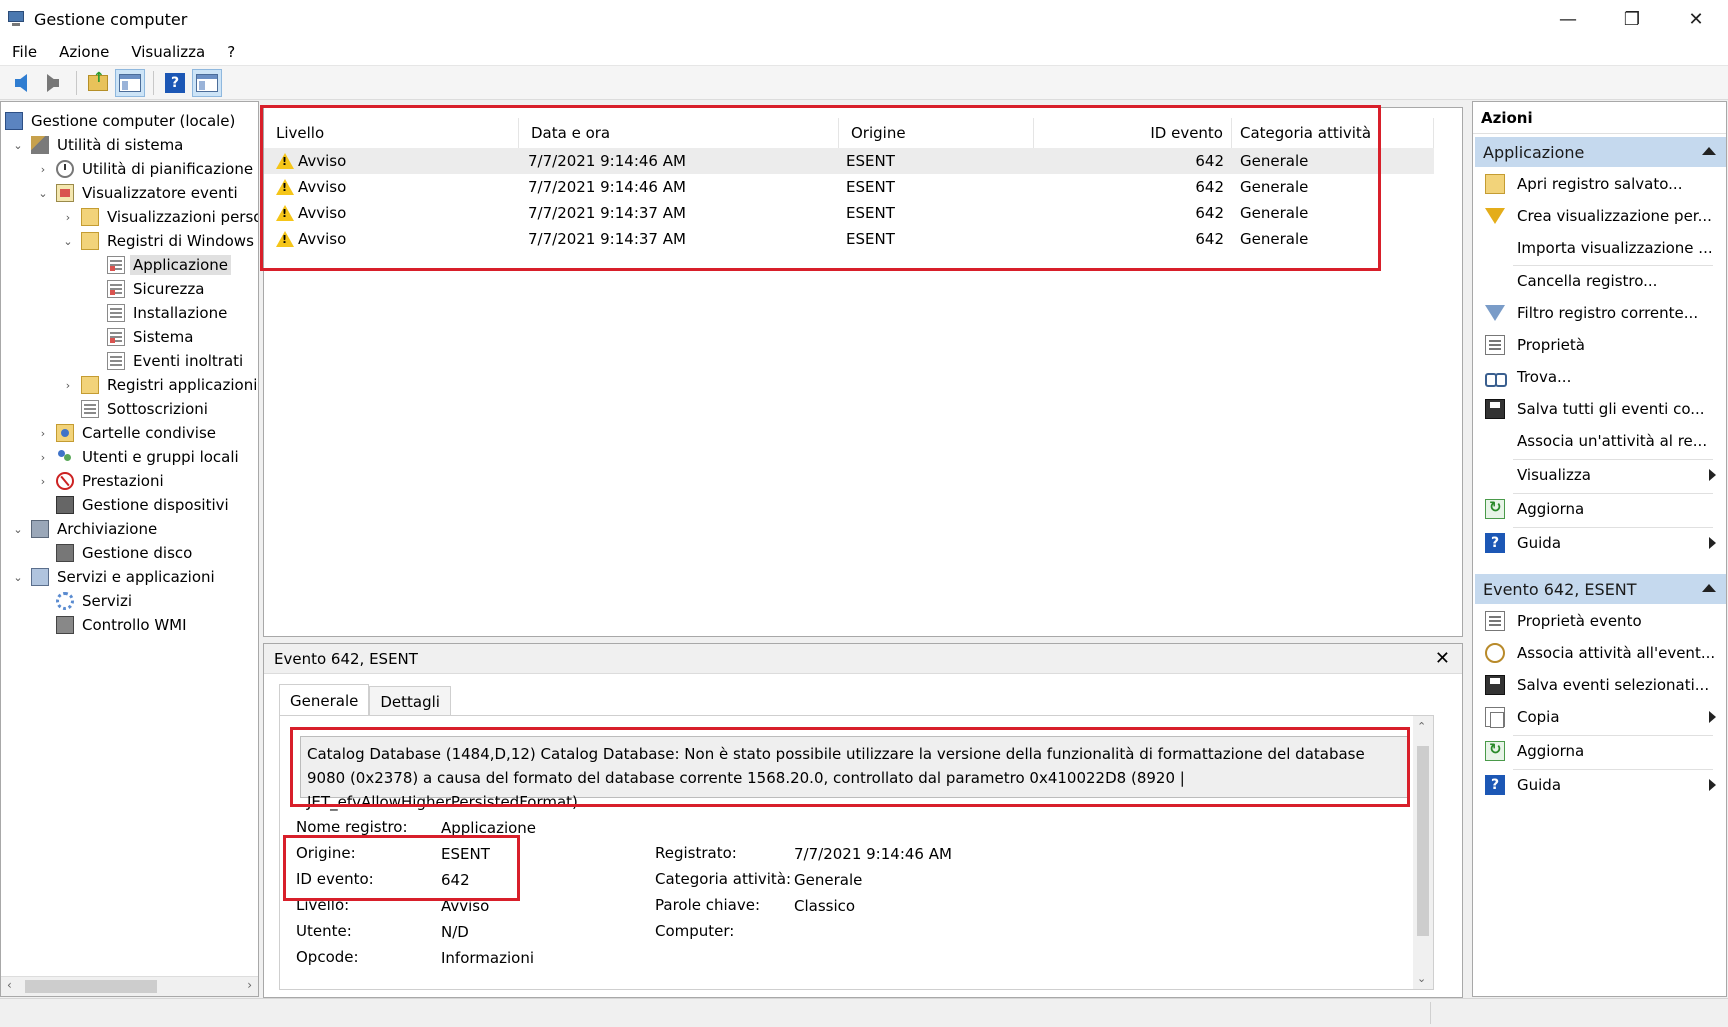 This screenshot has width=1728, height=1027. I want to click on tree-item-shared-folders: › Cartelle condivise, so click(127, 433).